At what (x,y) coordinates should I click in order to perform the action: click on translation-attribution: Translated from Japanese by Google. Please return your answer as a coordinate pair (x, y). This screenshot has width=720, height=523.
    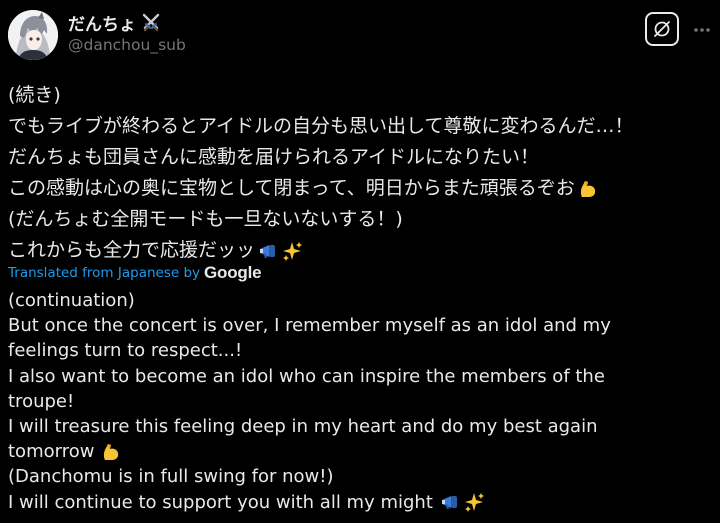
    Looking at the image, I should click on (135, 273).